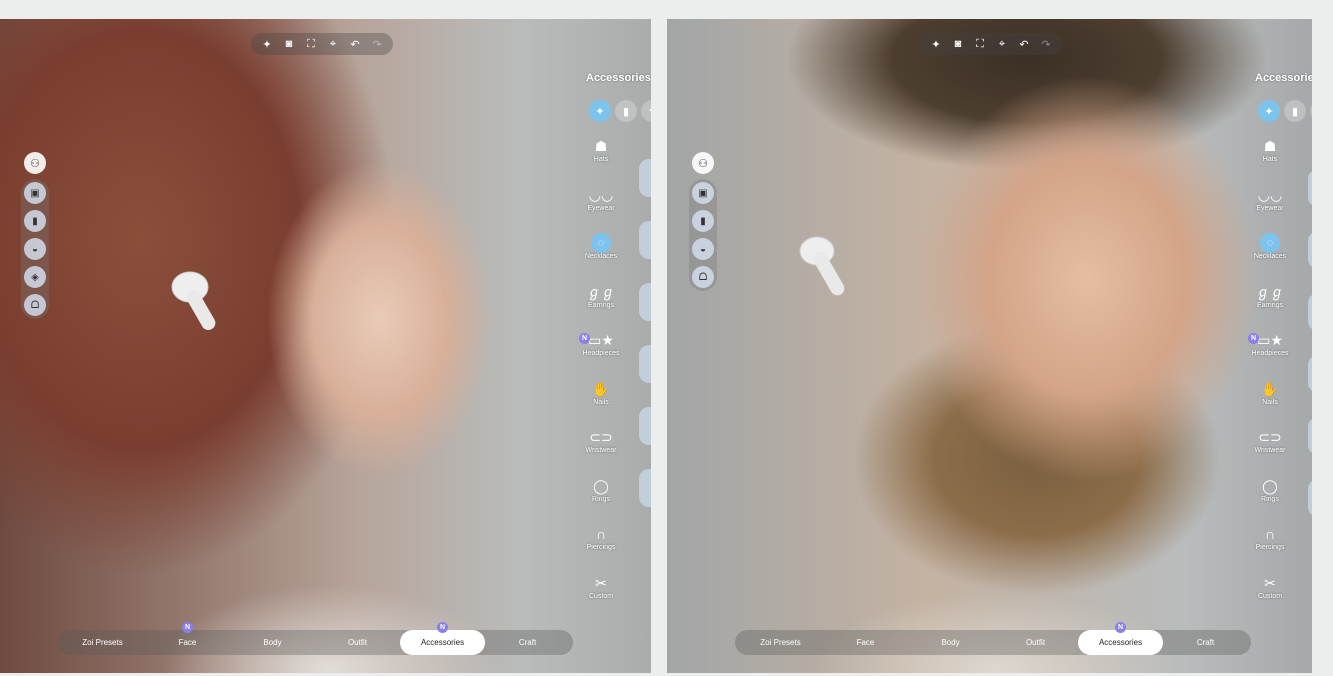  I want to click on nails-icon: ✋, so click(1270, 388).